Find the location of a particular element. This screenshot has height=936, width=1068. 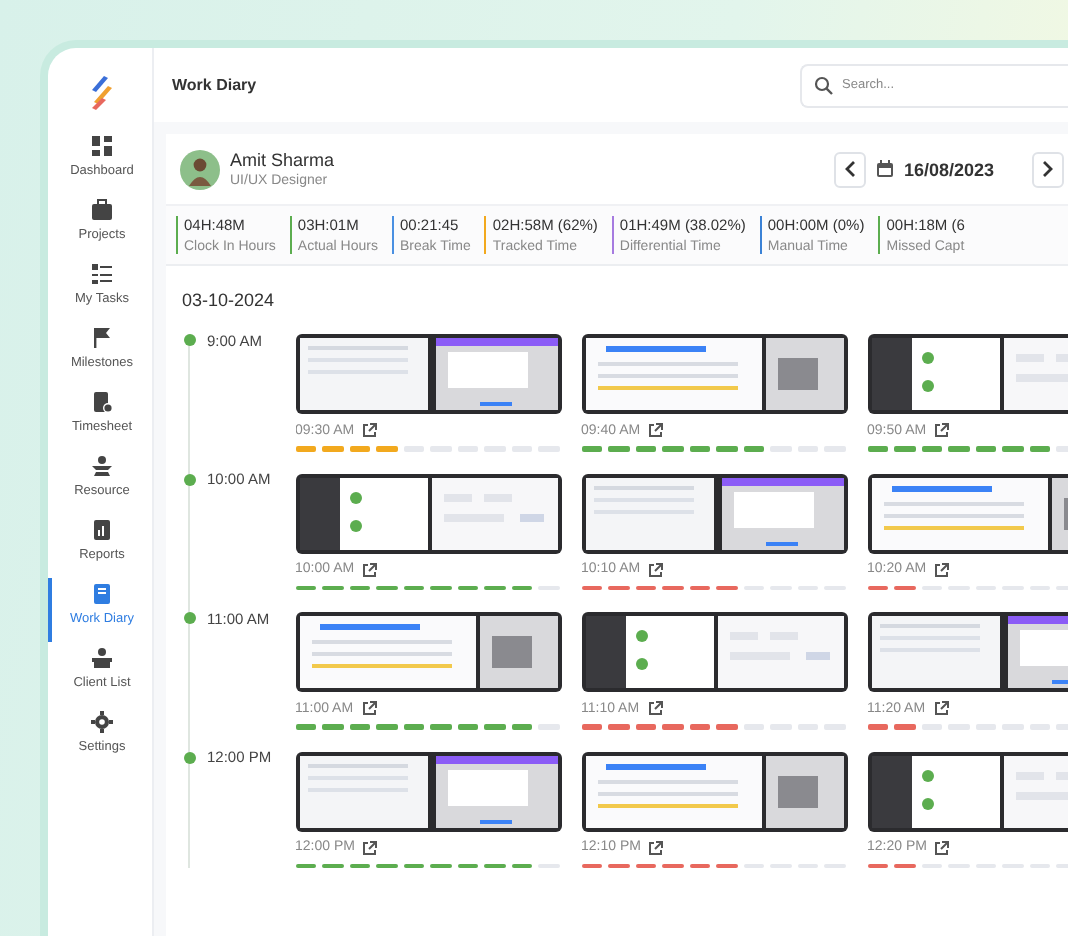

date-heading: 03-10-2024 is located at coordinates (229, 300).